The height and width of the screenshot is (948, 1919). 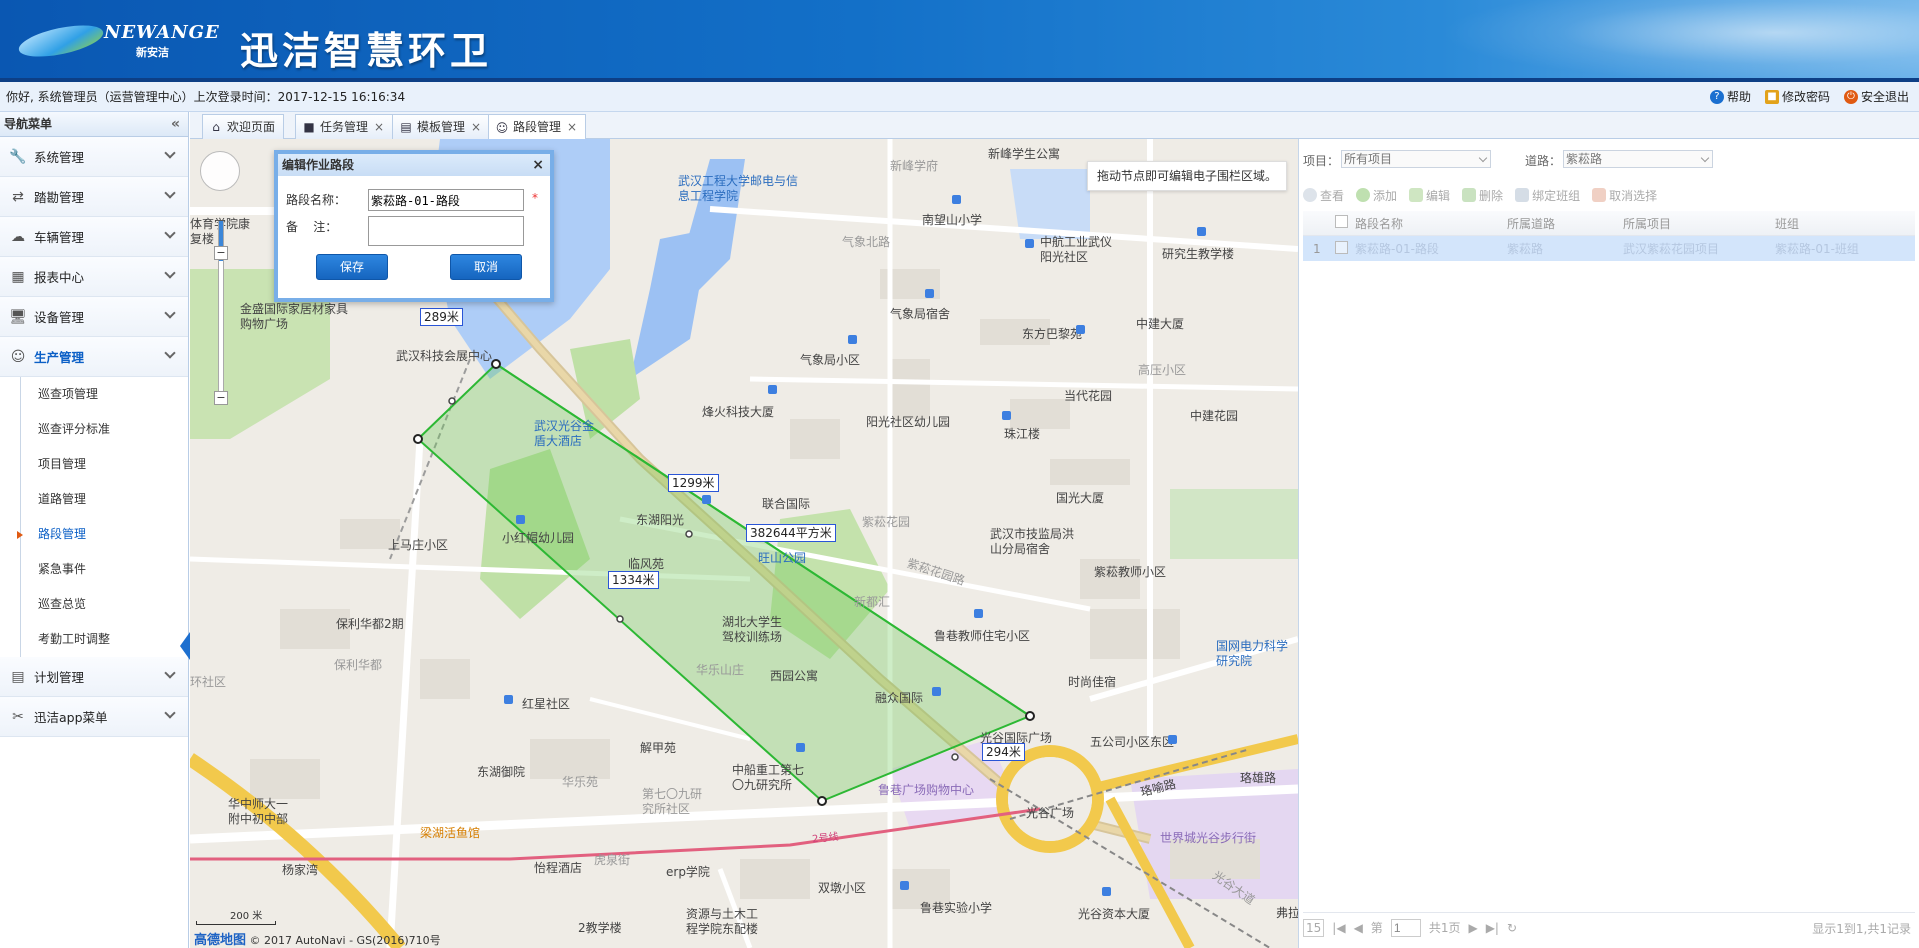 I want to click on map-label: 第七〇九研究所社区, so click(x=672, y=801).